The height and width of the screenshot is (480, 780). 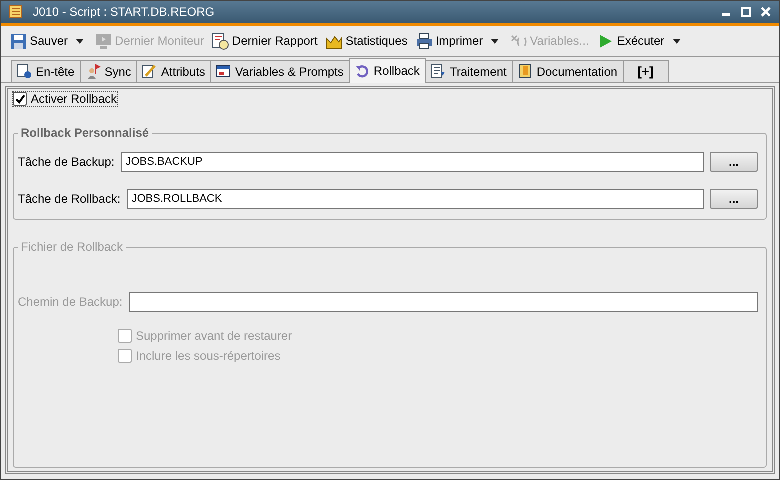 I want to click on toolbar-button: Imprimer, so click(x=449, y=41).